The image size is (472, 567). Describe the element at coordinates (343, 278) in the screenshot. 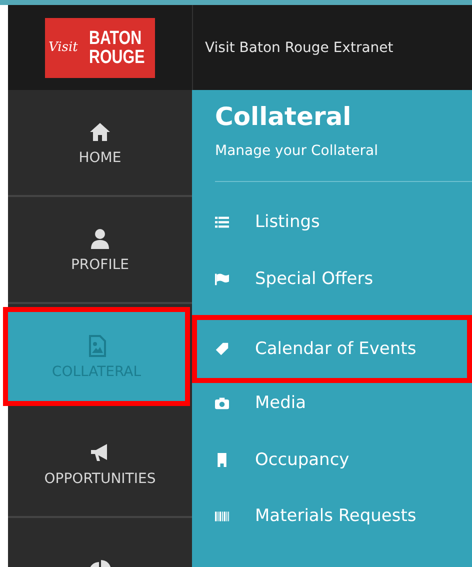

I see `menu-item: Special Offers` at that location.